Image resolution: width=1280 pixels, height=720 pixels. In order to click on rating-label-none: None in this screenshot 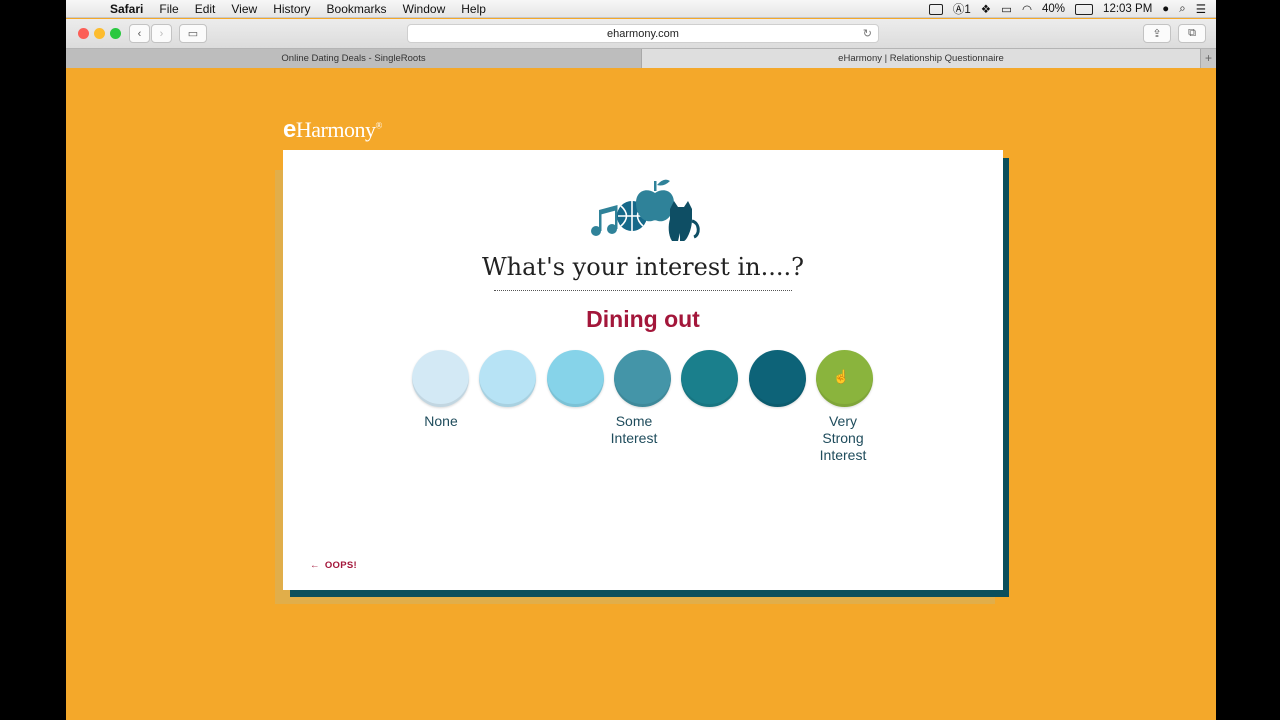, I will do `click(441, 421)`.